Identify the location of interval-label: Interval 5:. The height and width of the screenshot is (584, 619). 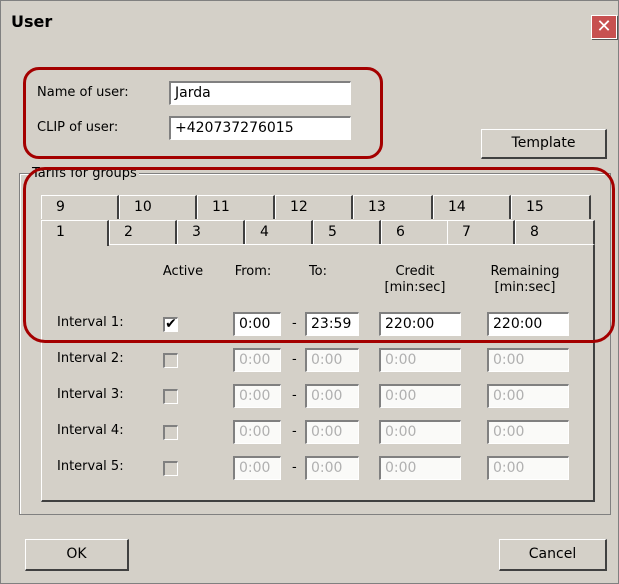
(90, 466).